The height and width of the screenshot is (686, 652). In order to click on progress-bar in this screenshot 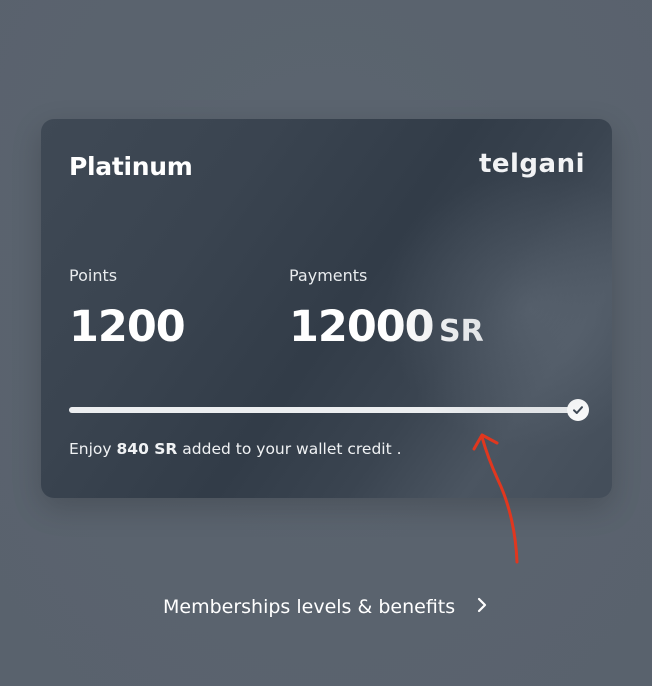, I will do `click(324, 410)`.